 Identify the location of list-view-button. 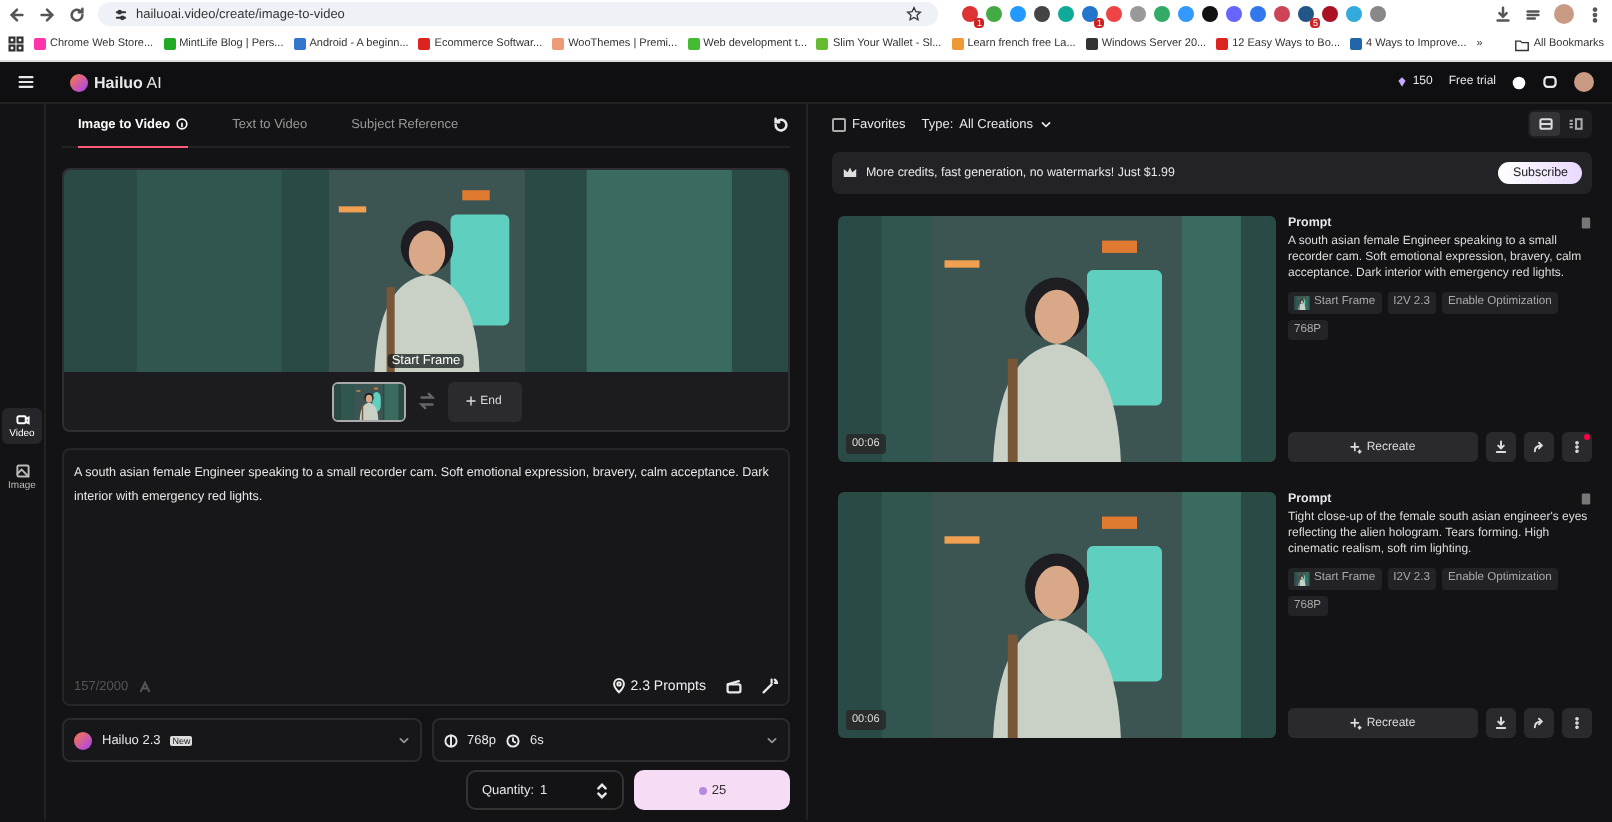
(1545, 124).